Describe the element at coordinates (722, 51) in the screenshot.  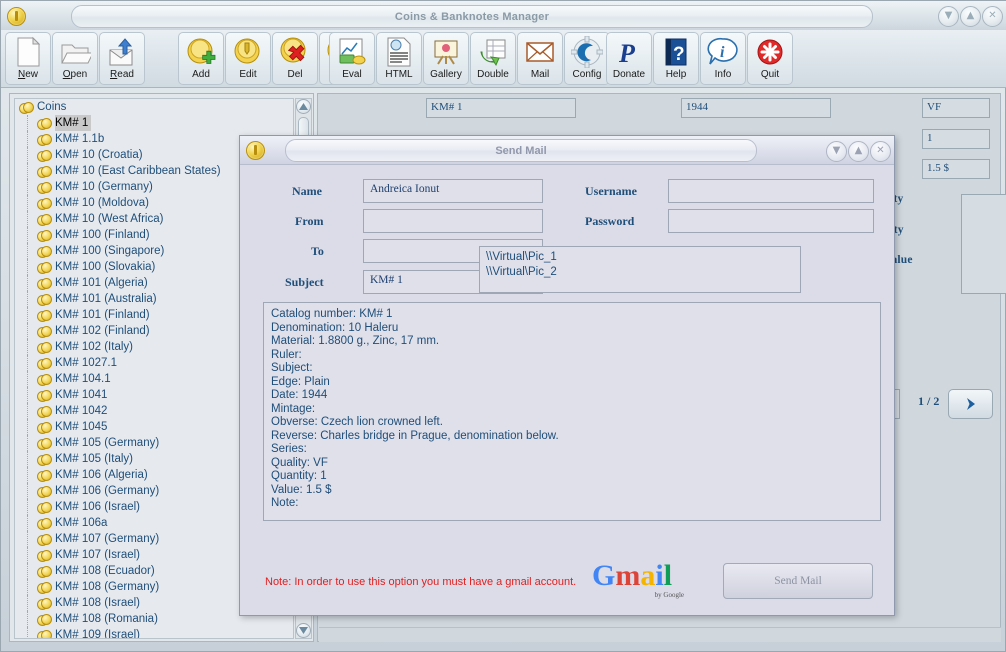
I see `info-icon: i` at that location.